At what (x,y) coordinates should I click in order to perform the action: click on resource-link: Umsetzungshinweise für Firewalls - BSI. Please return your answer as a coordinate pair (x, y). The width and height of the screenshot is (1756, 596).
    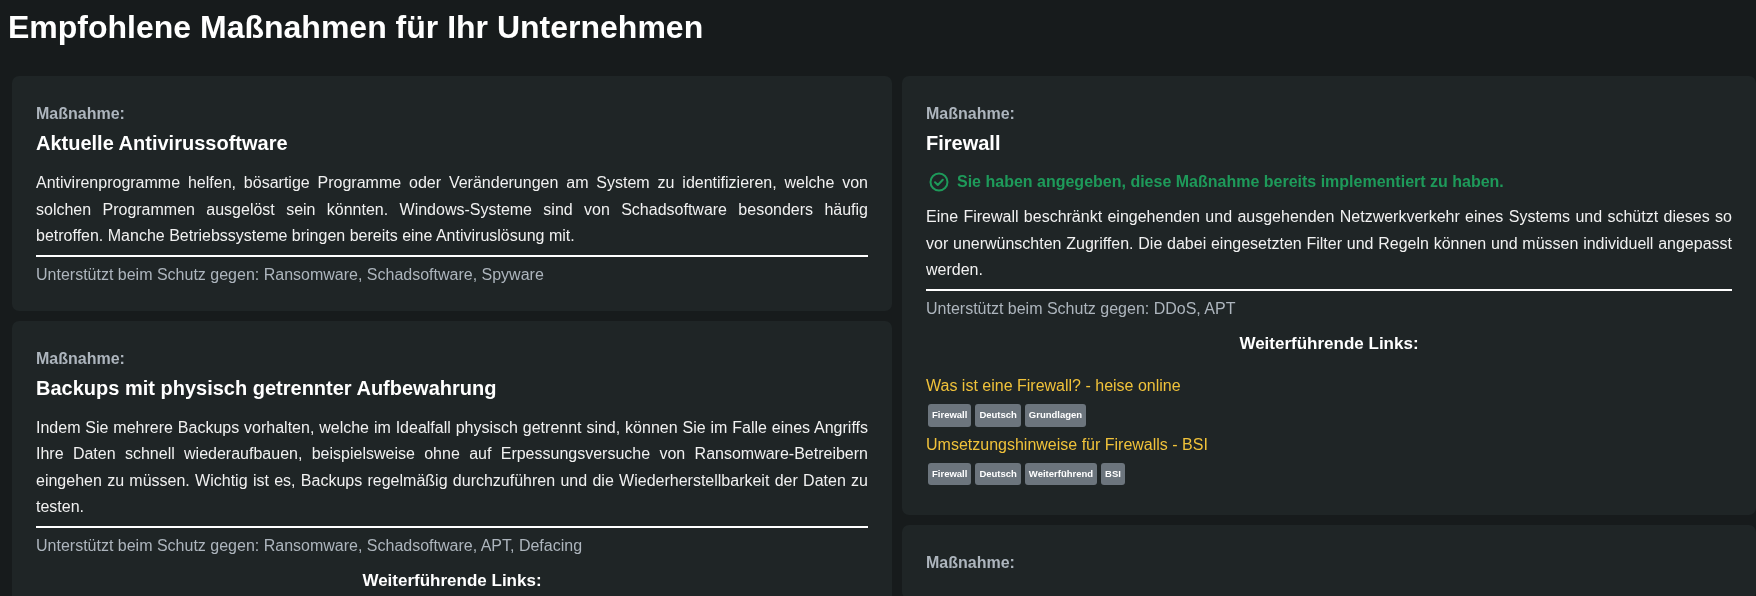
    Looking at the image, I should click on (1067, 444).